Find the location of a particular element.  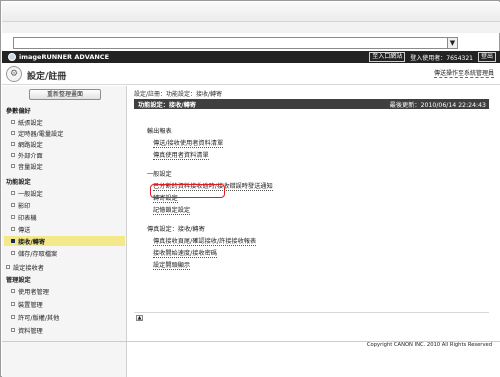

sidebar-item-network: 網路設定 is located at coordinates (27, 144).